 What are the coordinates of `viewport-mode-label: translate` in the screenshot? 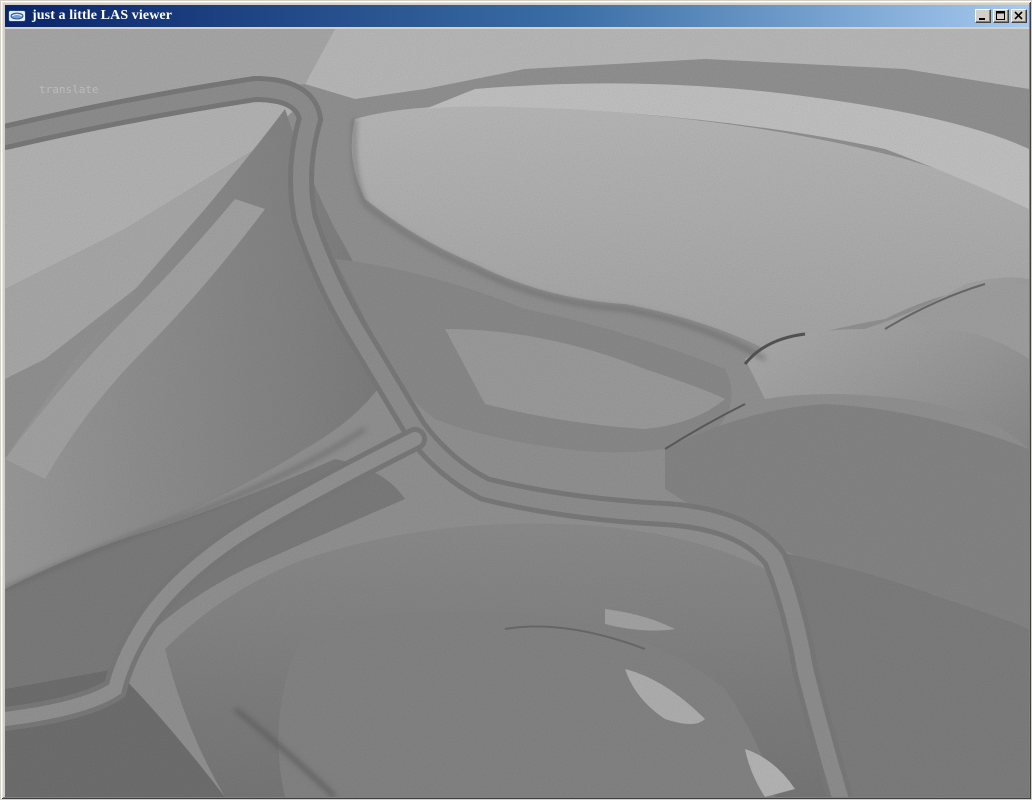 It's located at (69, 89).